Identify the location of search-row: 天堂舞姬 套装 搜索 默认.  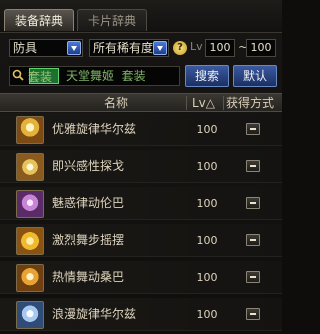
(141, 76).